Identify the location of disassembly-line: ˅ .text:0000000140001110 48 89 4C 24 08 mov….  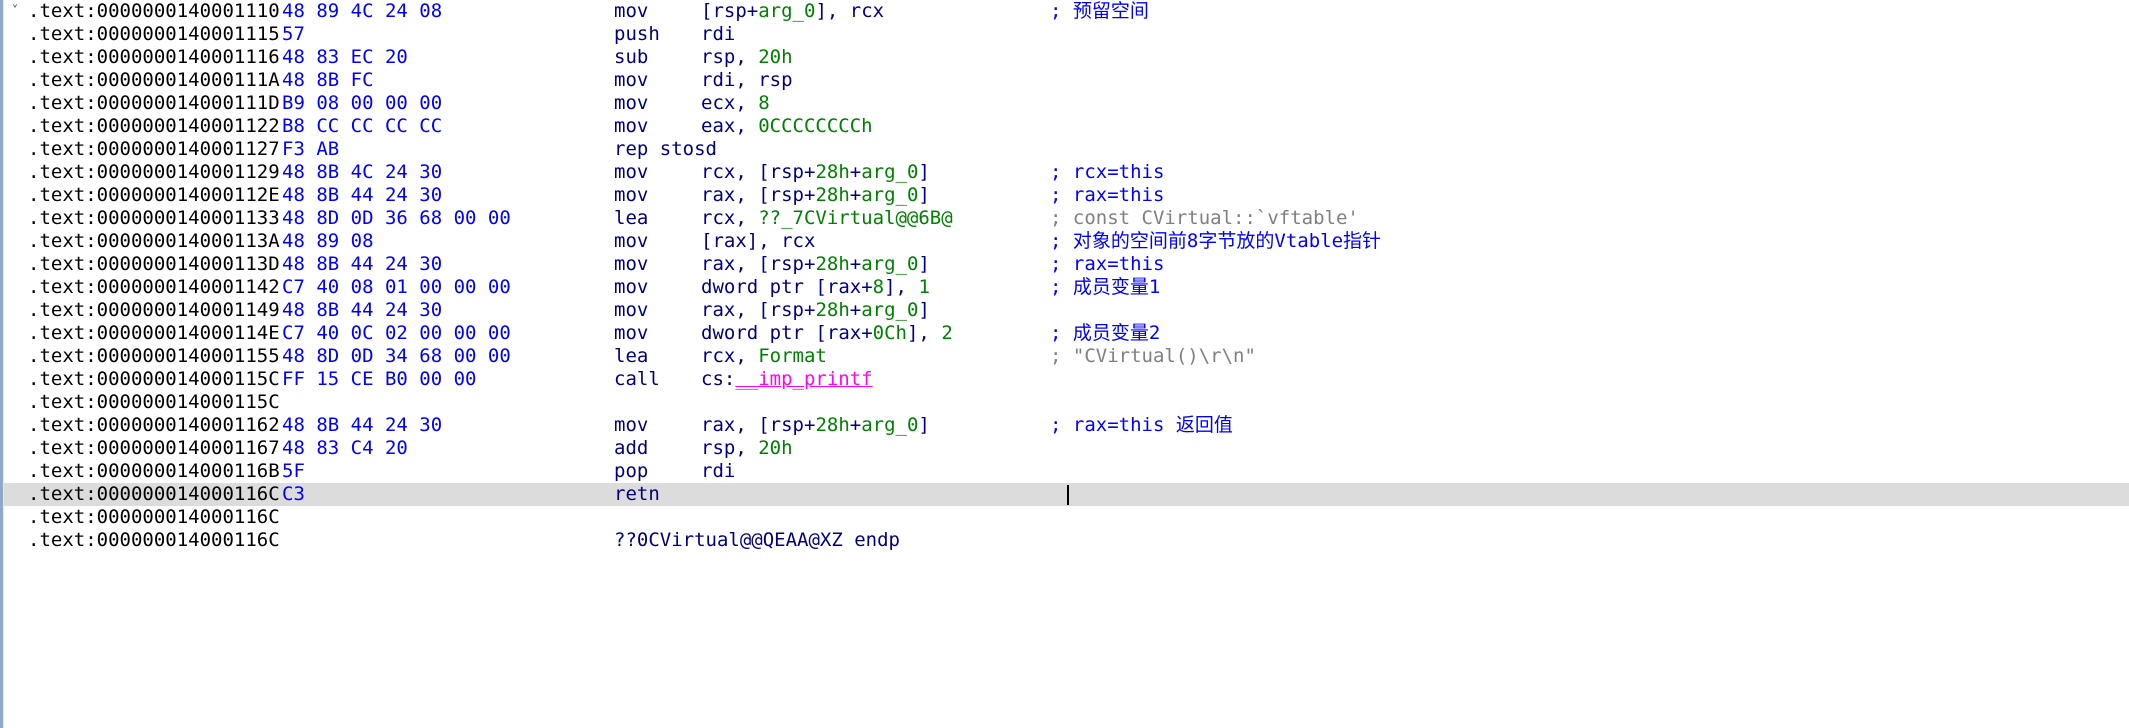
(1066, 11).